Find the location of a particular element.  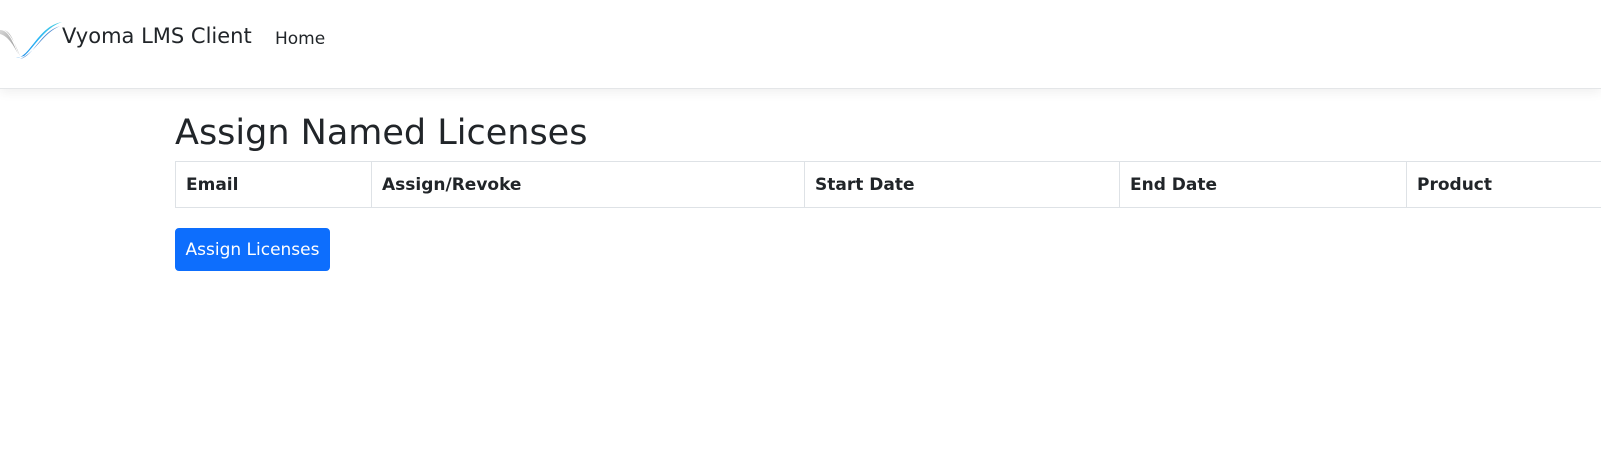

nav-link-home: Home is located at coordinates (300, 39).